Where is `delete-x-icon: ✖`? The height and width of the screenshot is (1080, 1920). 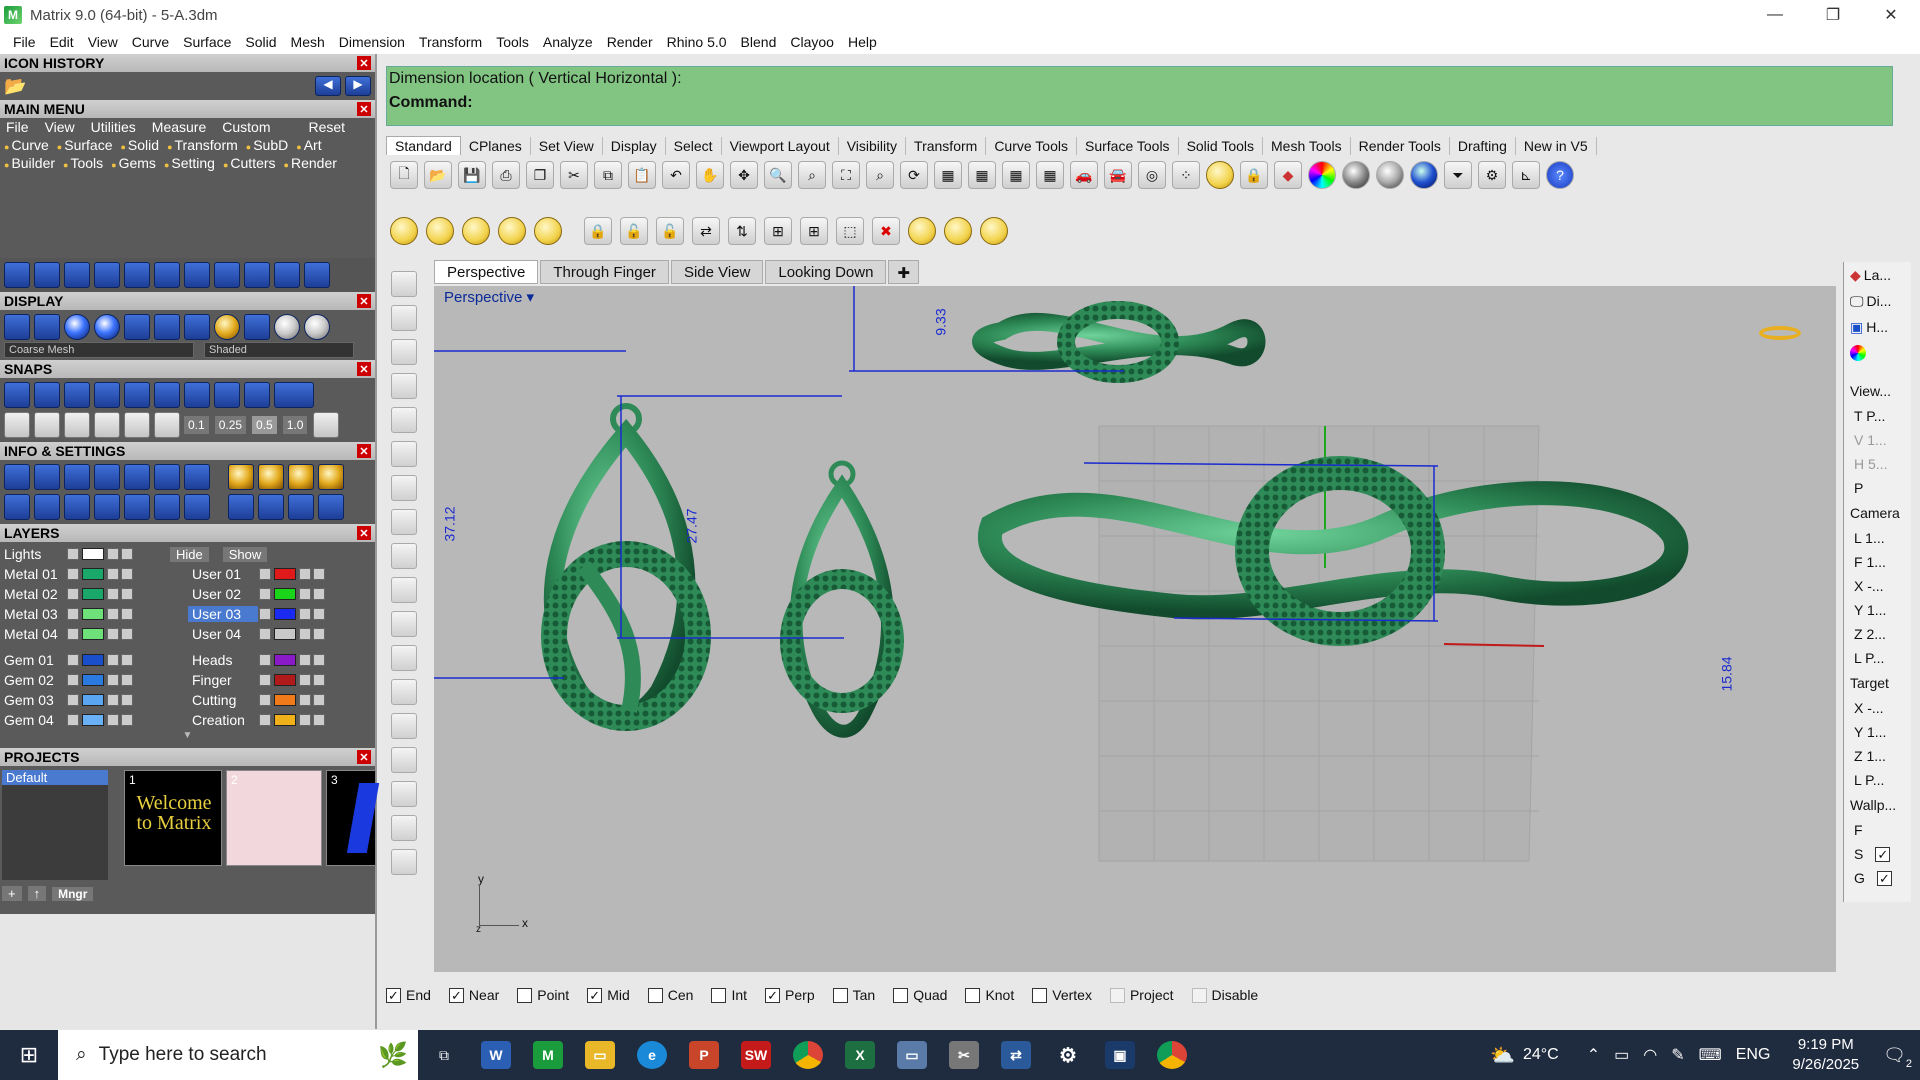
delete-x-icon: ✖ is located at coordinates (886, 231).